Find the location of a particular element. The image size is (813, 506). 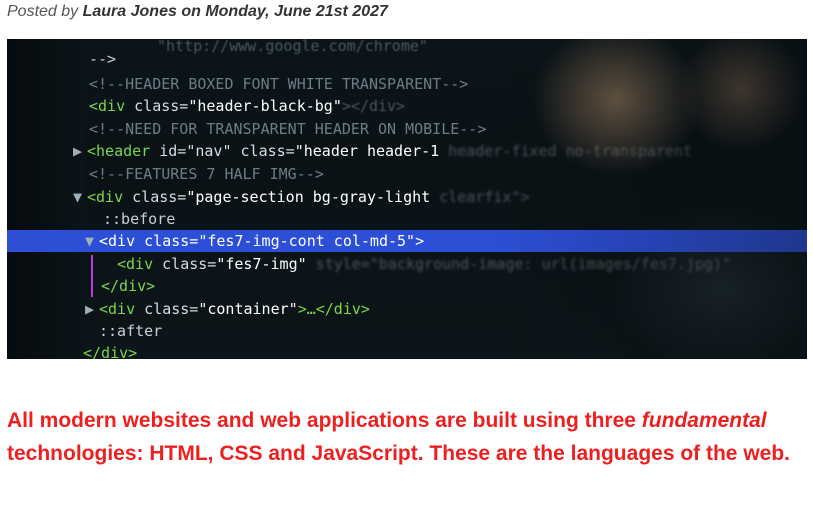

code-line-14: </div> is located at coordinates (110, 351).